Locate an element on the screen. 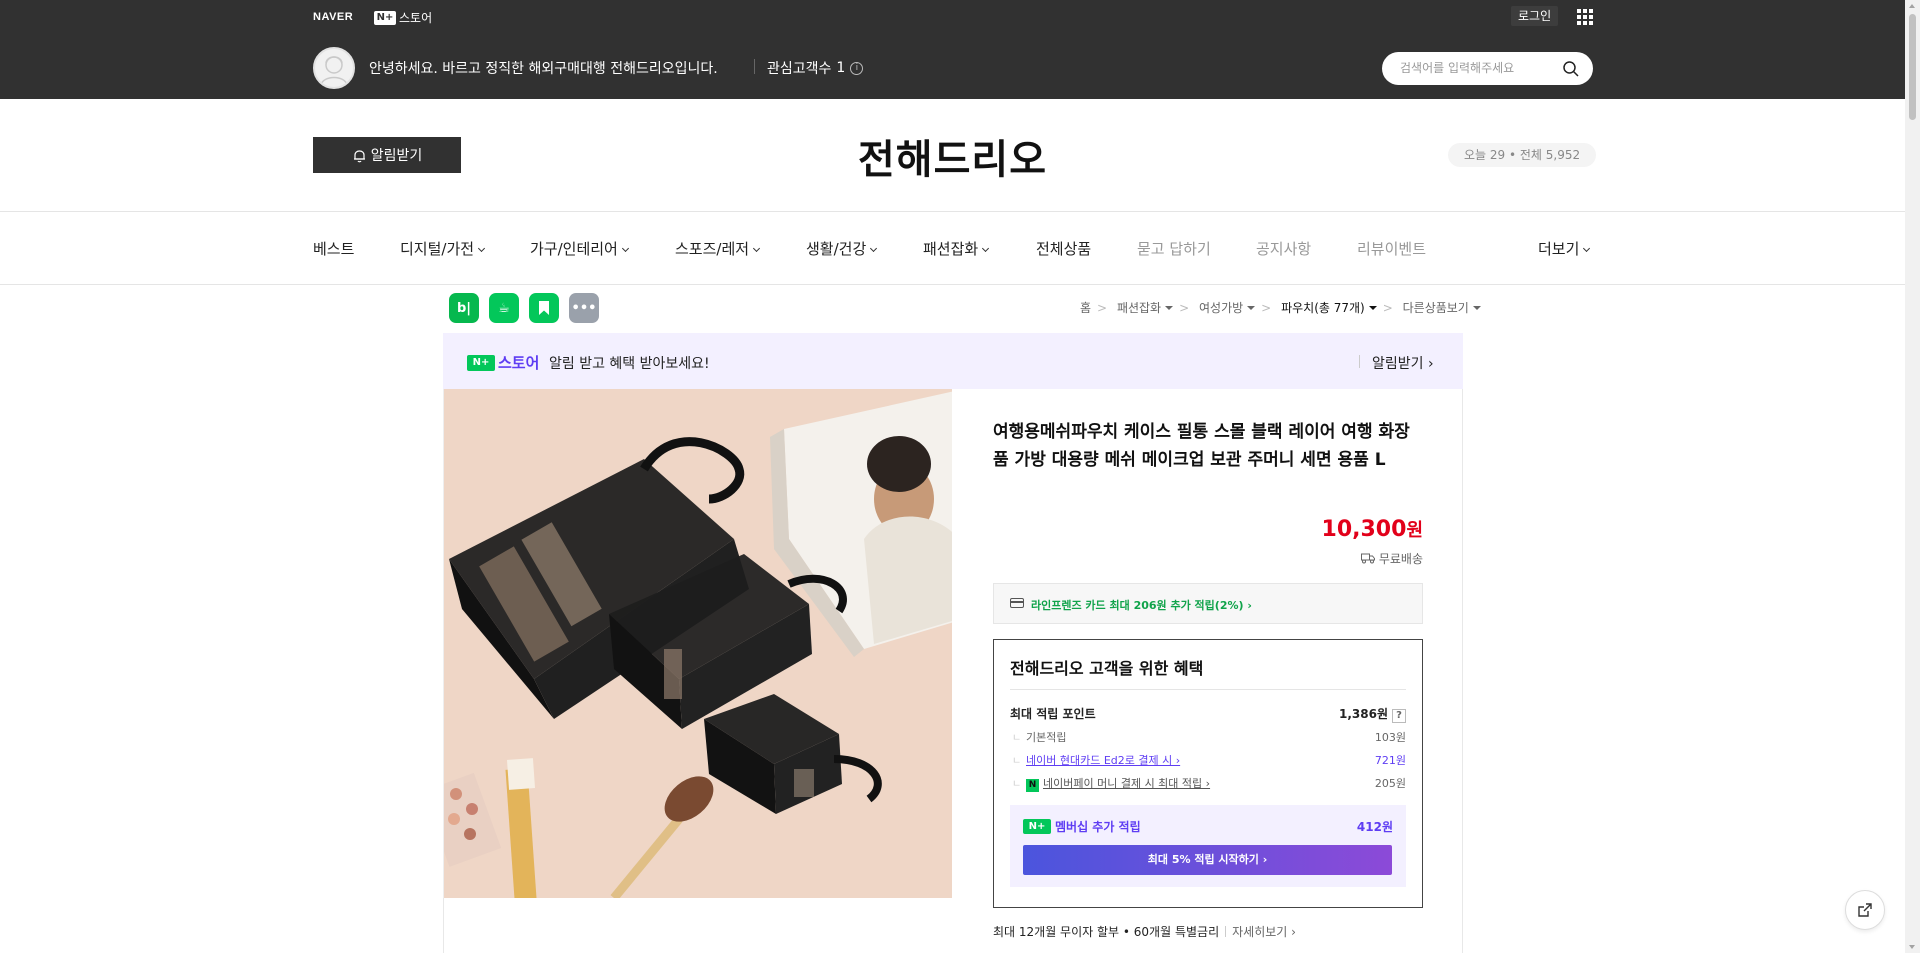 This screenshot has width=1920, height=953. npay-money-value: 205원 is located at coordinates (1390, 783).